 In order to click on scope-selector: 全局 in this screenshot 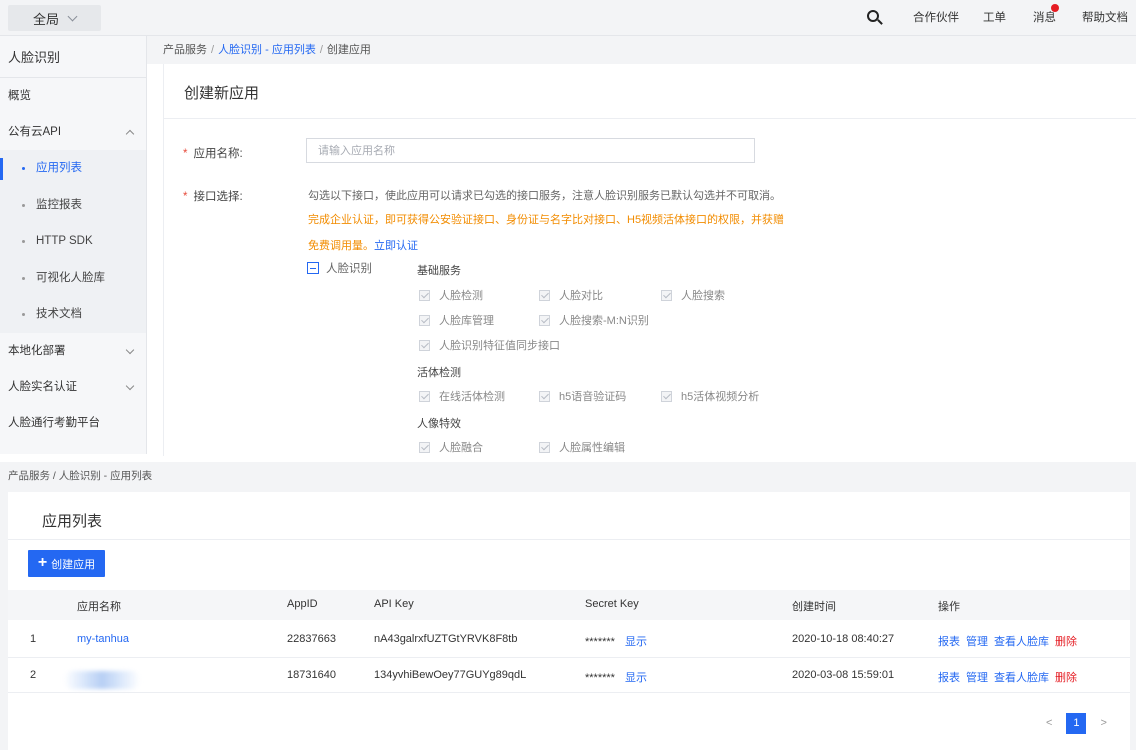, I will do `click(54, 18)`.